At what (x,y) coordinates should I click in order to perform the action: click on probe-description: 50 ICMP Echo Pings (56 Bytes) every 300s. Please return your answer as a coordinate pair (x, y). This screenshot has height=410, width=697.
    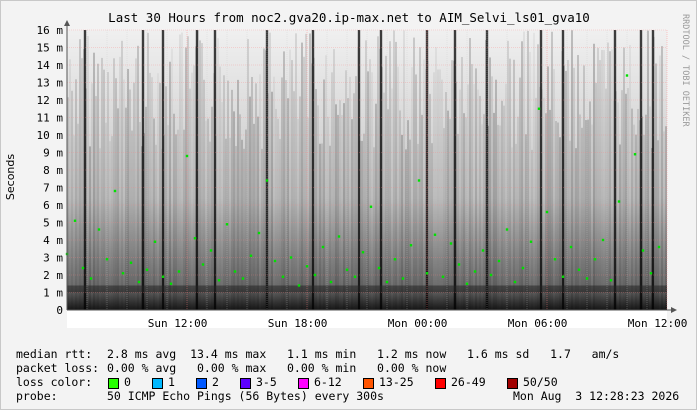
    Looking at the image, I should click on (245, 396).